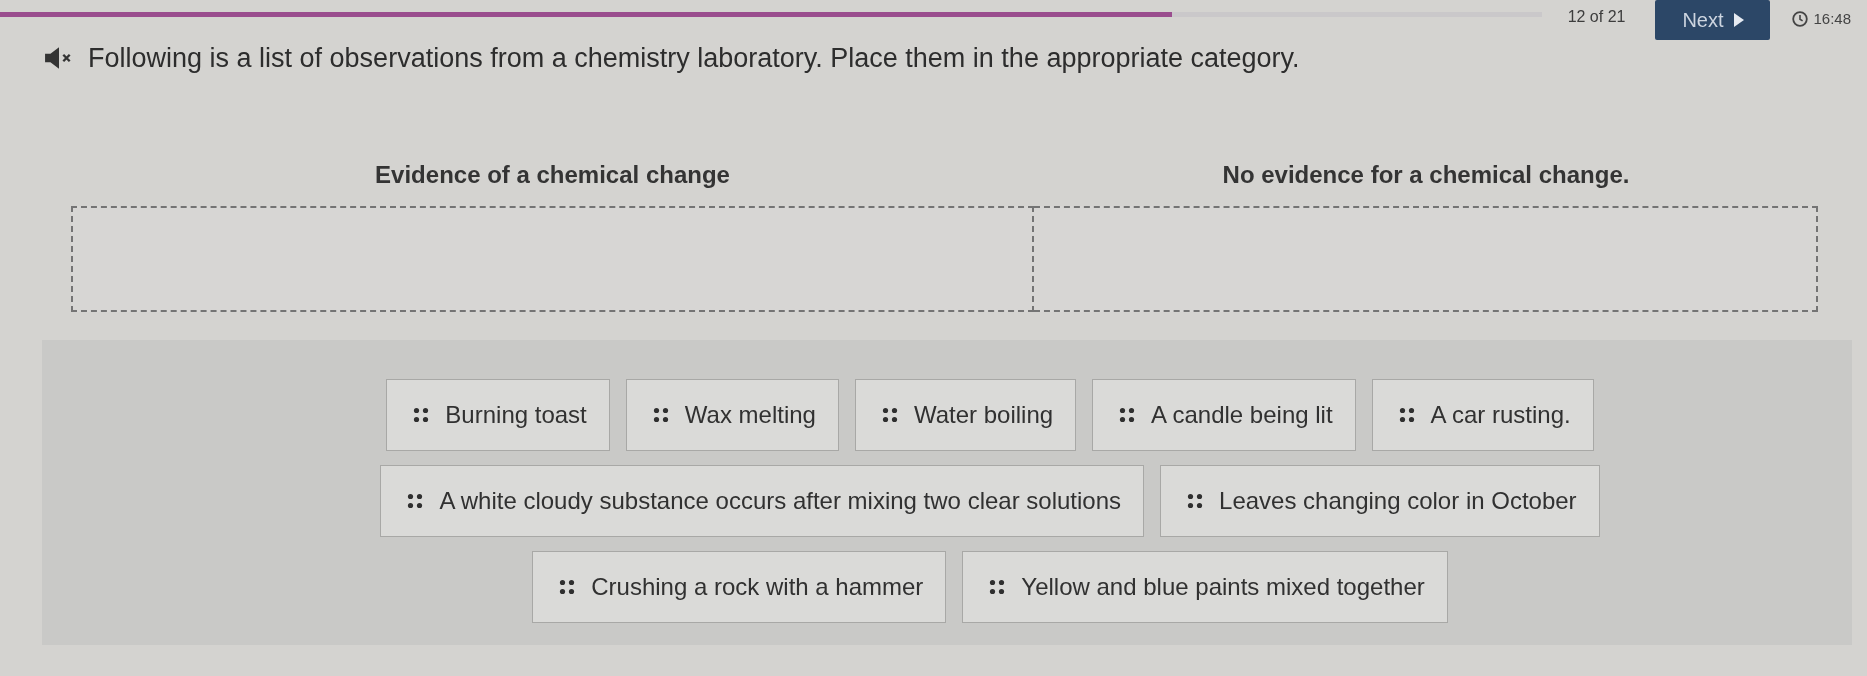  I want to click on category-heading: Evidence of a chemical change, so click(552, 175).